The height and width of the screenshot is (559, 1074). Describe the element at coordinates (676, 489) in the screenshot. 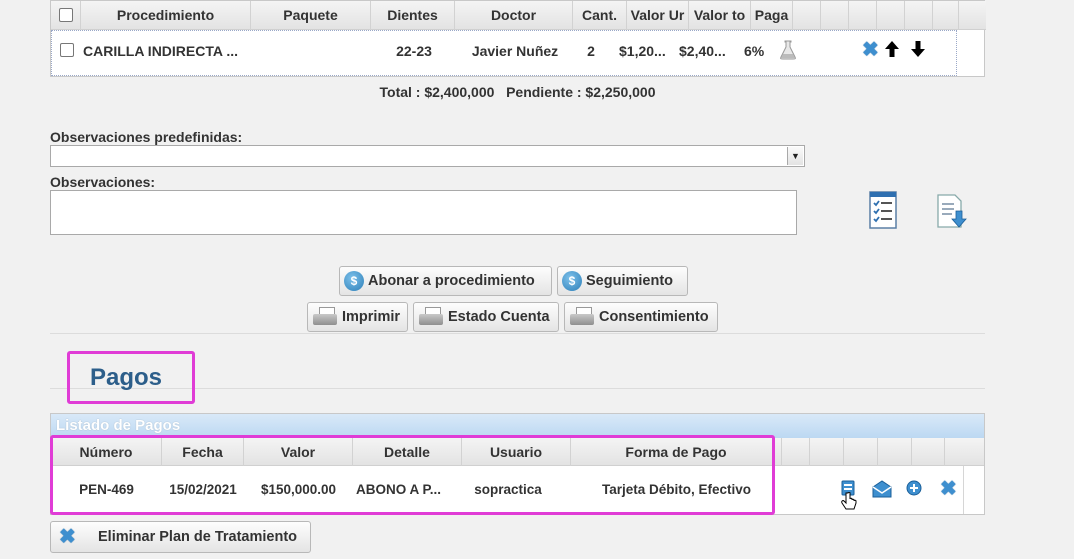

I see `cell-forma-pago: Tarjeta Débito, Efectivo` at that location.